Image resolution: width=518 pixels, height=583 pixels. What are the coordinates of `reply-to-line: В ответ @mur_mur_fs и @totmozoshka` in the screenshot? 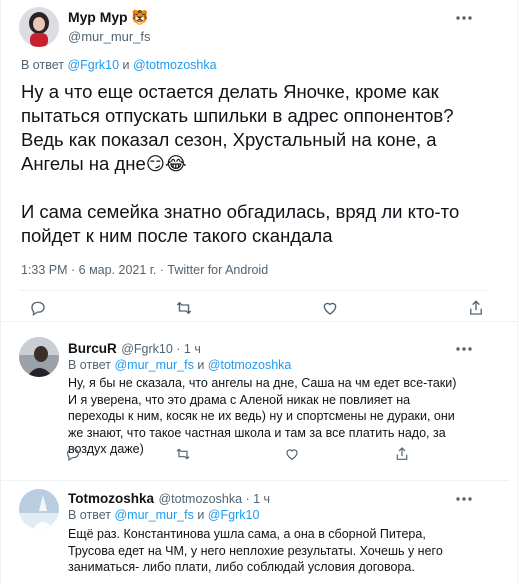 It's located at (179, 365).